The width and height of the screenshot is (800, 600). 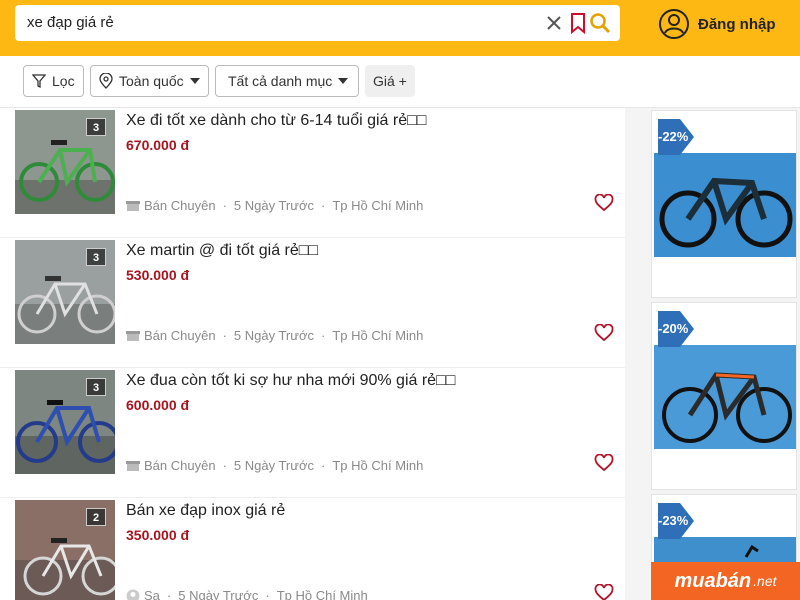 I want to click on listing-photo: 2, so click(x=65, y=550).